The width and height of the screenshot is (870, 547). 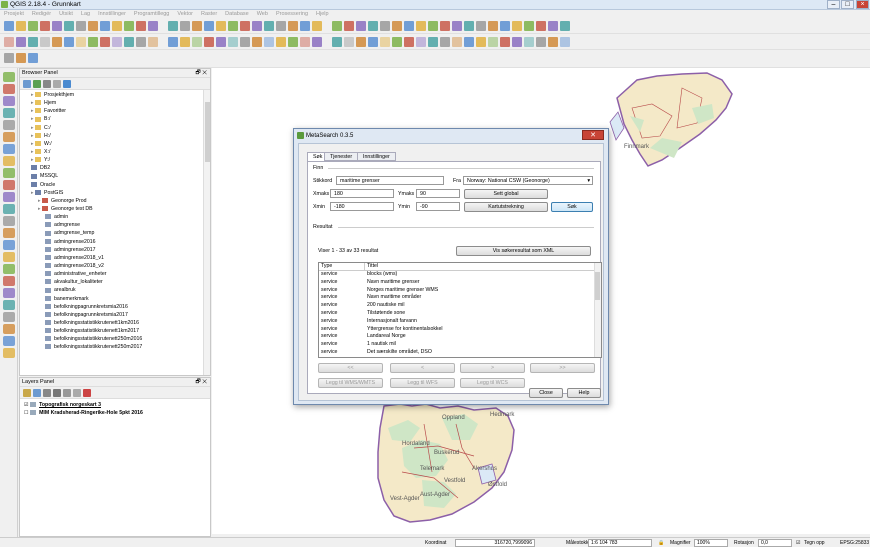 What do you see at coordinates (495, 543) in the screenshot?
I see `coordinate-field: 316720,7999096` at bounding box center [495, 543].